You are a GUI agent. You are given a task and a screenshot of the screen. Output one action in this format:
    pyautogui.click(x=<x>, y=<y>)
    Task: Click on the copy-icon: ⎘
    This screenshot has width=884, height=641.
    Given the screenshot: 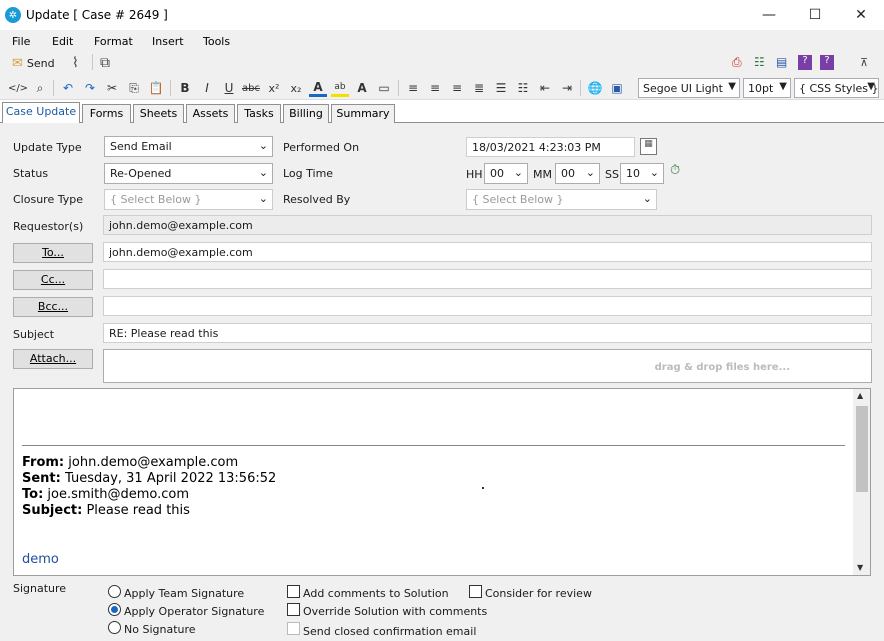 What is the action you would take?
    pyautogui.click(x=134, y=88)
    